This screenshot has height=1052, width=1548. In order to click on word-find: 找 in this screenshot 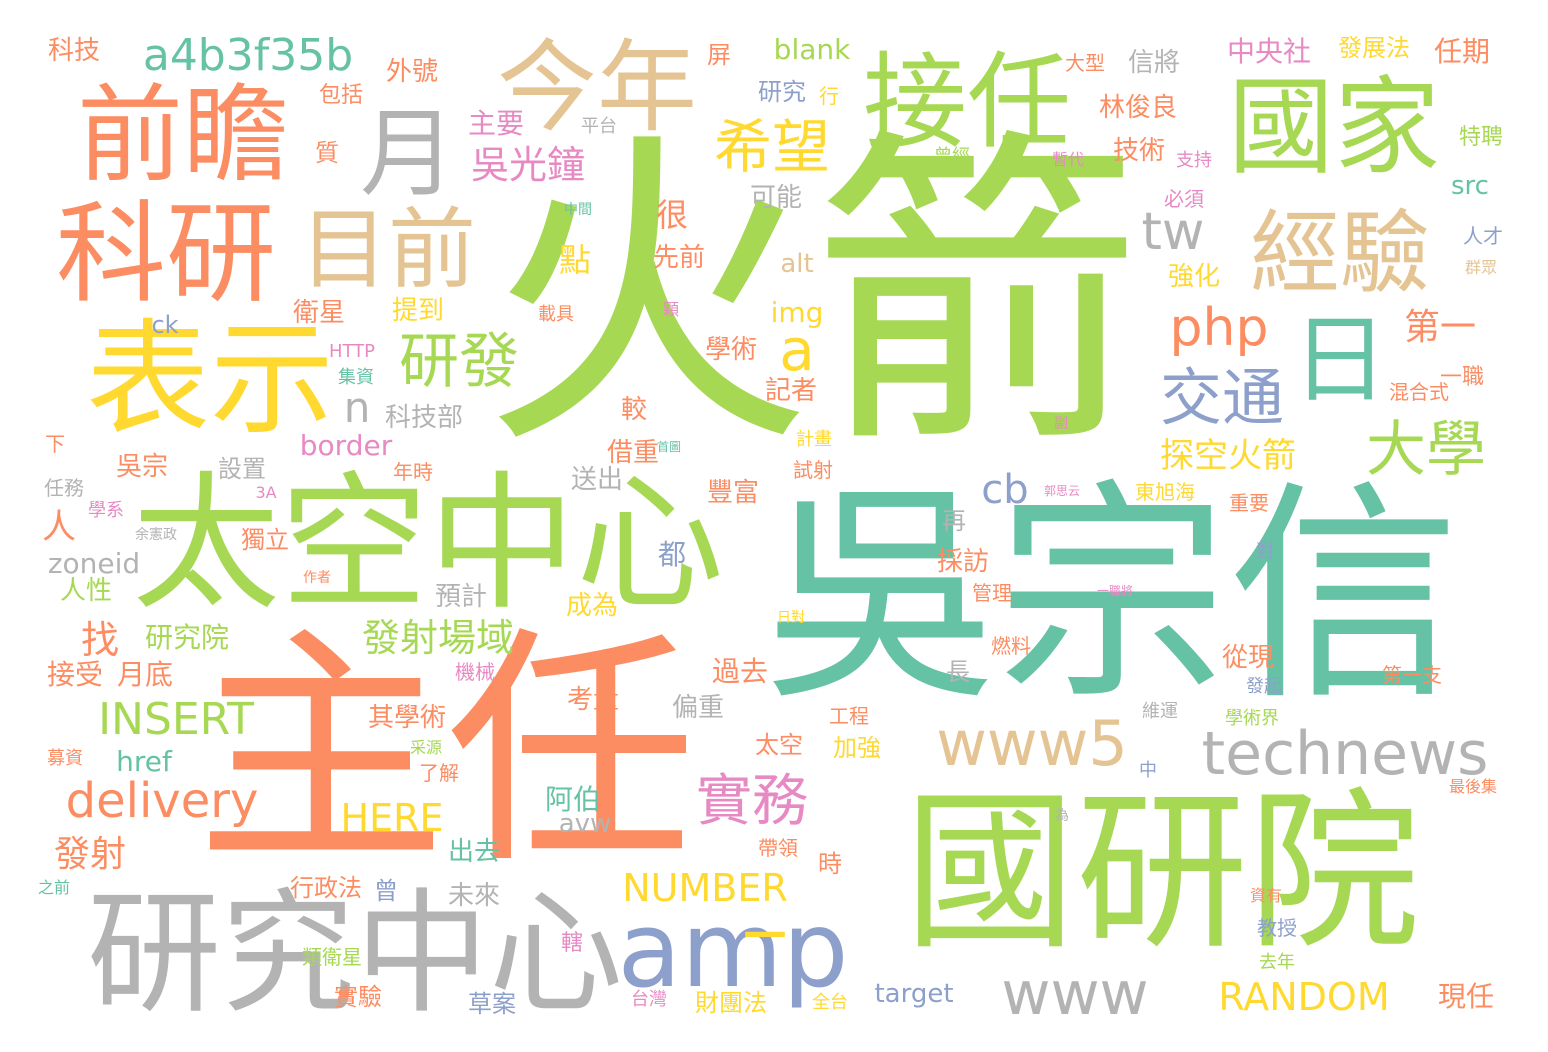, I will do `click(100, 640)`.